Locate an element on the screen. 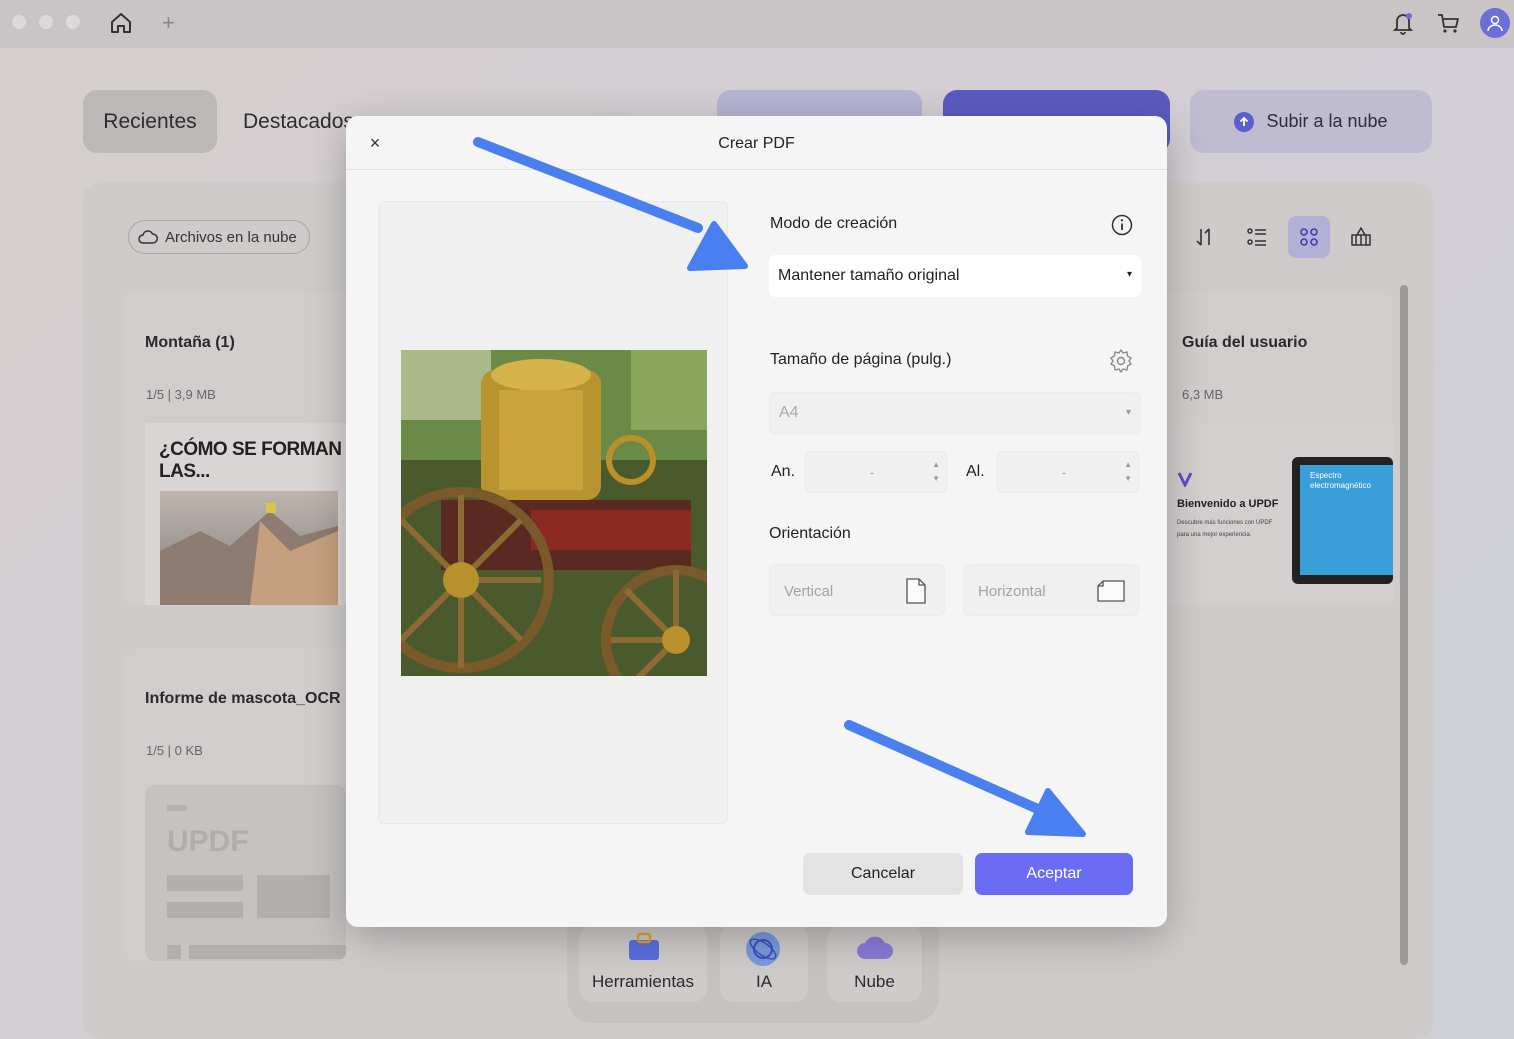 This screenshot has height=1039, width=1514. home-icon is located at coordinates (121, 23).